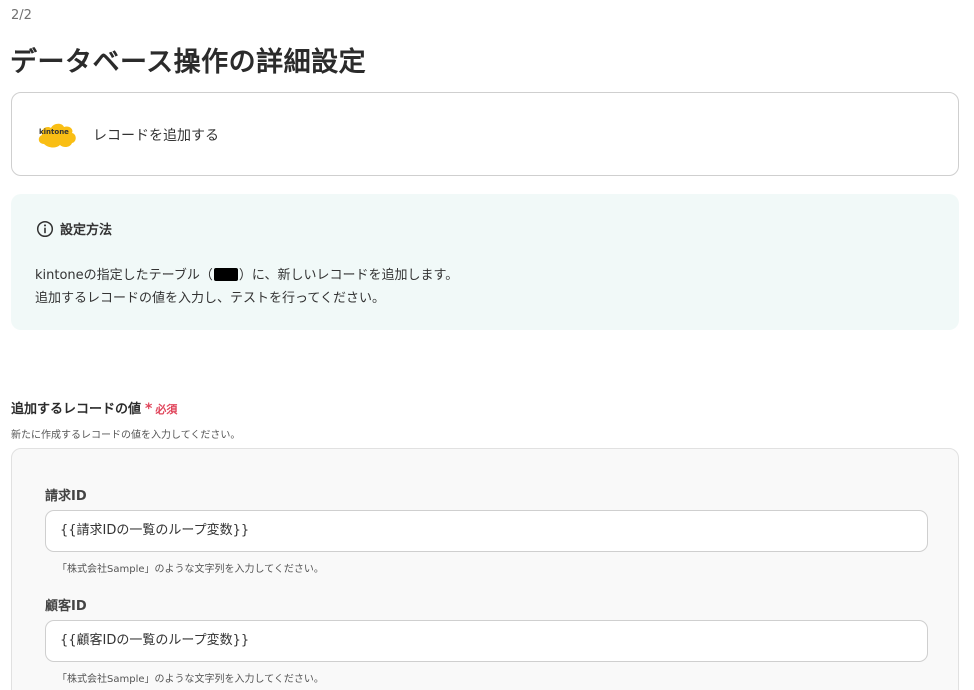 This screenshot has width=974, height=690. What do you see at coordinates (166, 409) in the screenshot?
I see `required-badge: 必須` at bounding box center [166, 409].